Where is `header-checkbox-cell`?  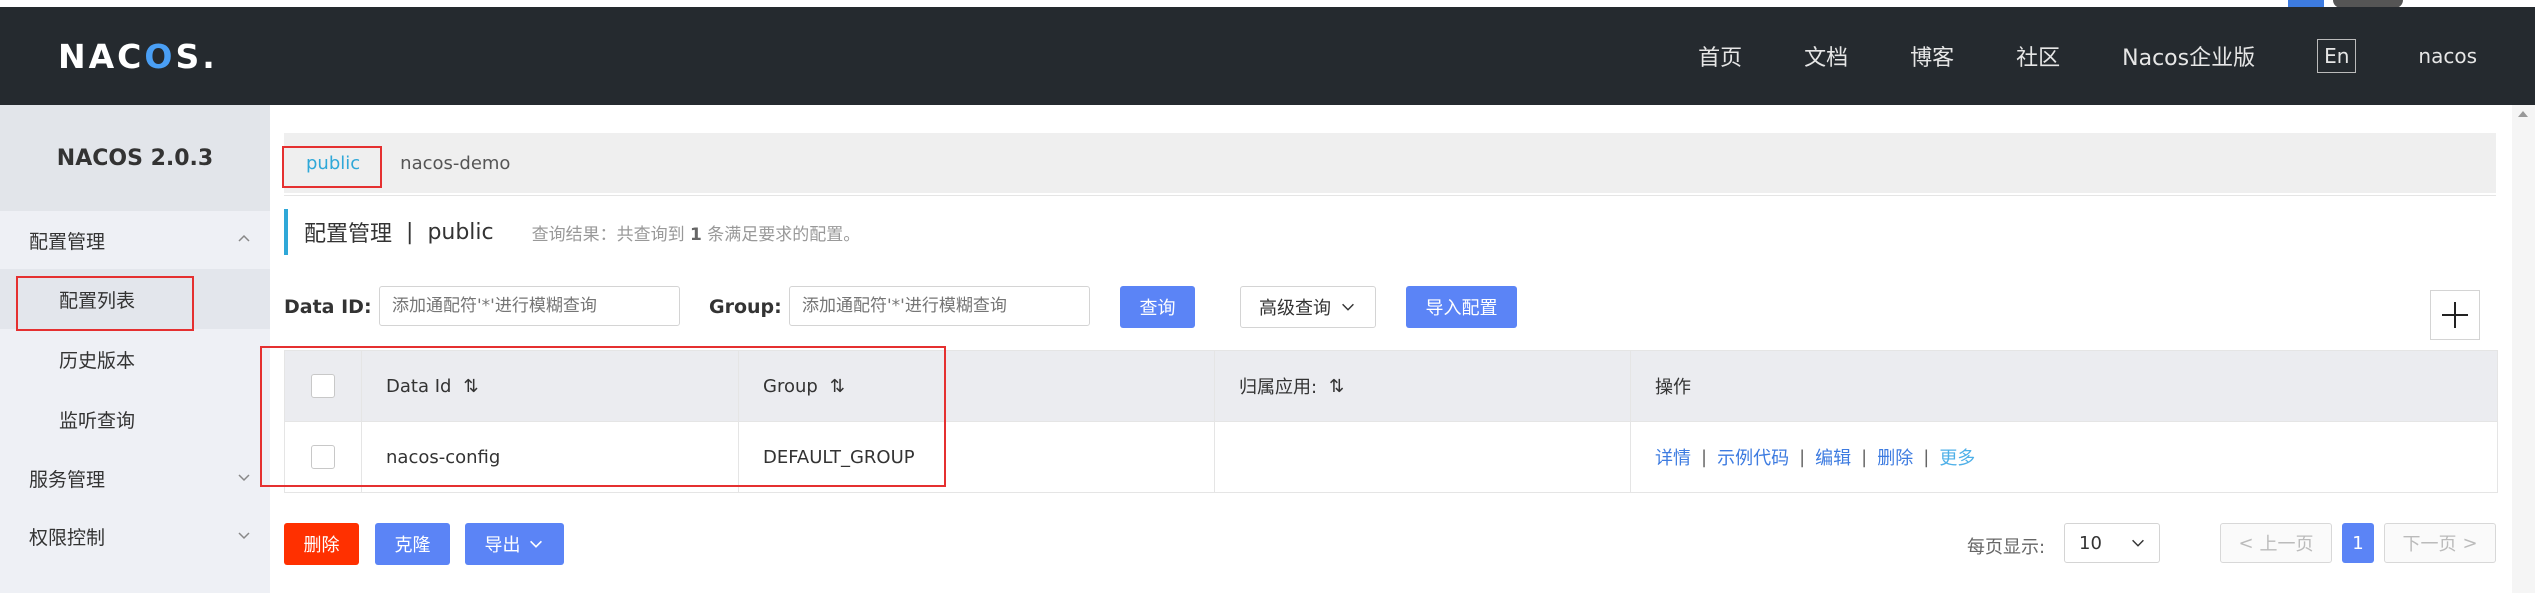 header-checkbox-cell is located at coordinates (323, 386).